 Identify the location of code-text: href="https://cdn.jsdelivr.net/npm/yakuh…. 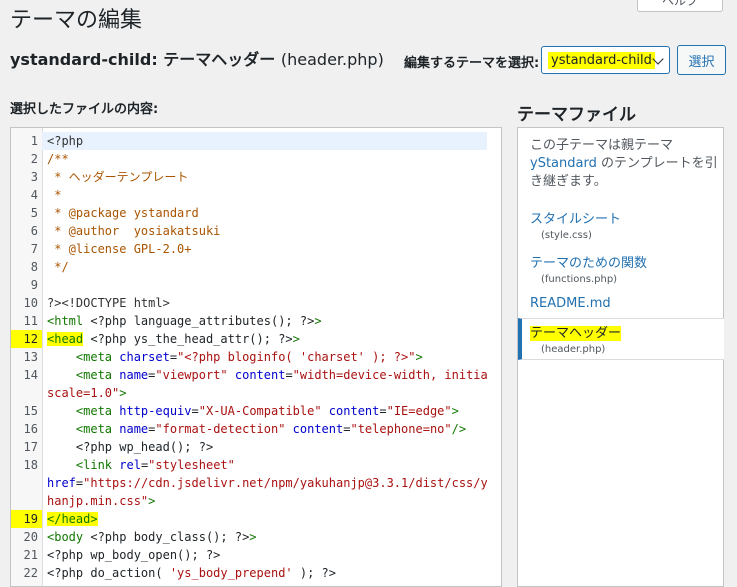
(272, 483).